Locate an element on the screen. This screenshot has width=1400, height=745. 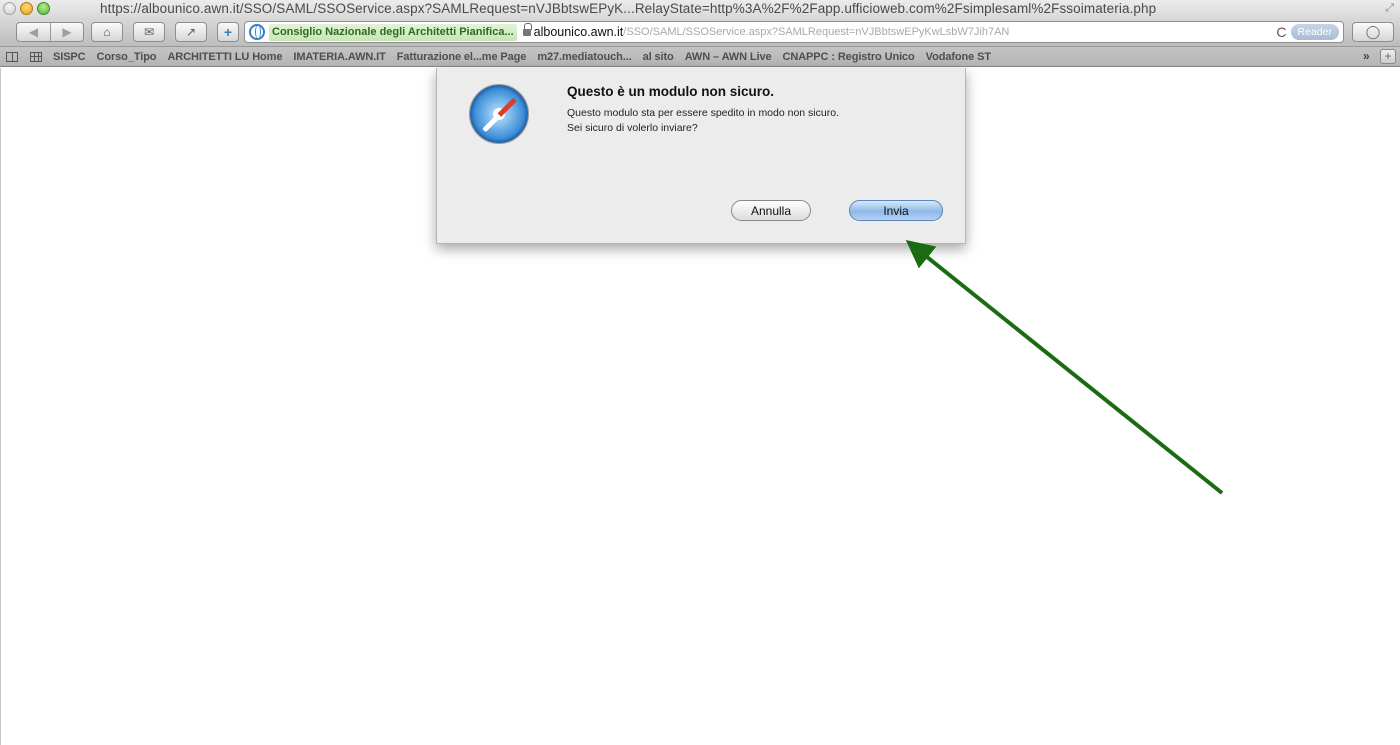
back-forward-buttons: ◀ ▶ is located at coordinates (50, 32).